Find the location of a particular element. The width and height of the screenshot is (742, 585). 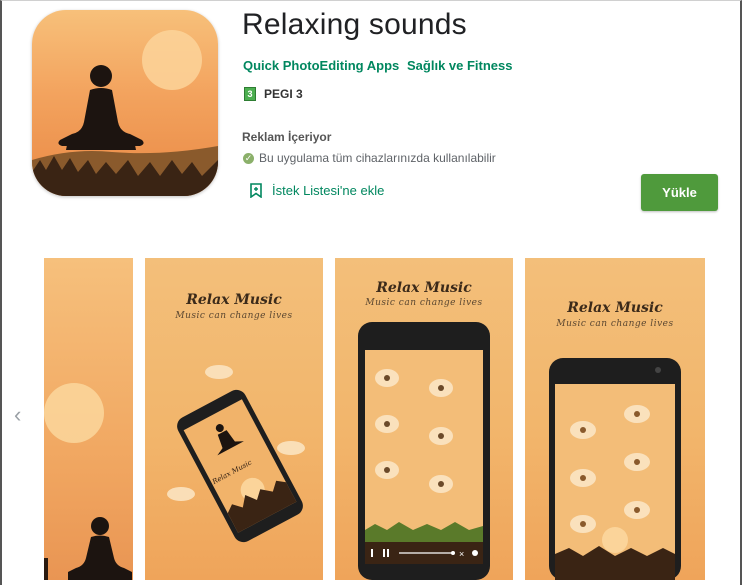

content-rating: 3 PEGI 3 is located at coordinates (273, 94).